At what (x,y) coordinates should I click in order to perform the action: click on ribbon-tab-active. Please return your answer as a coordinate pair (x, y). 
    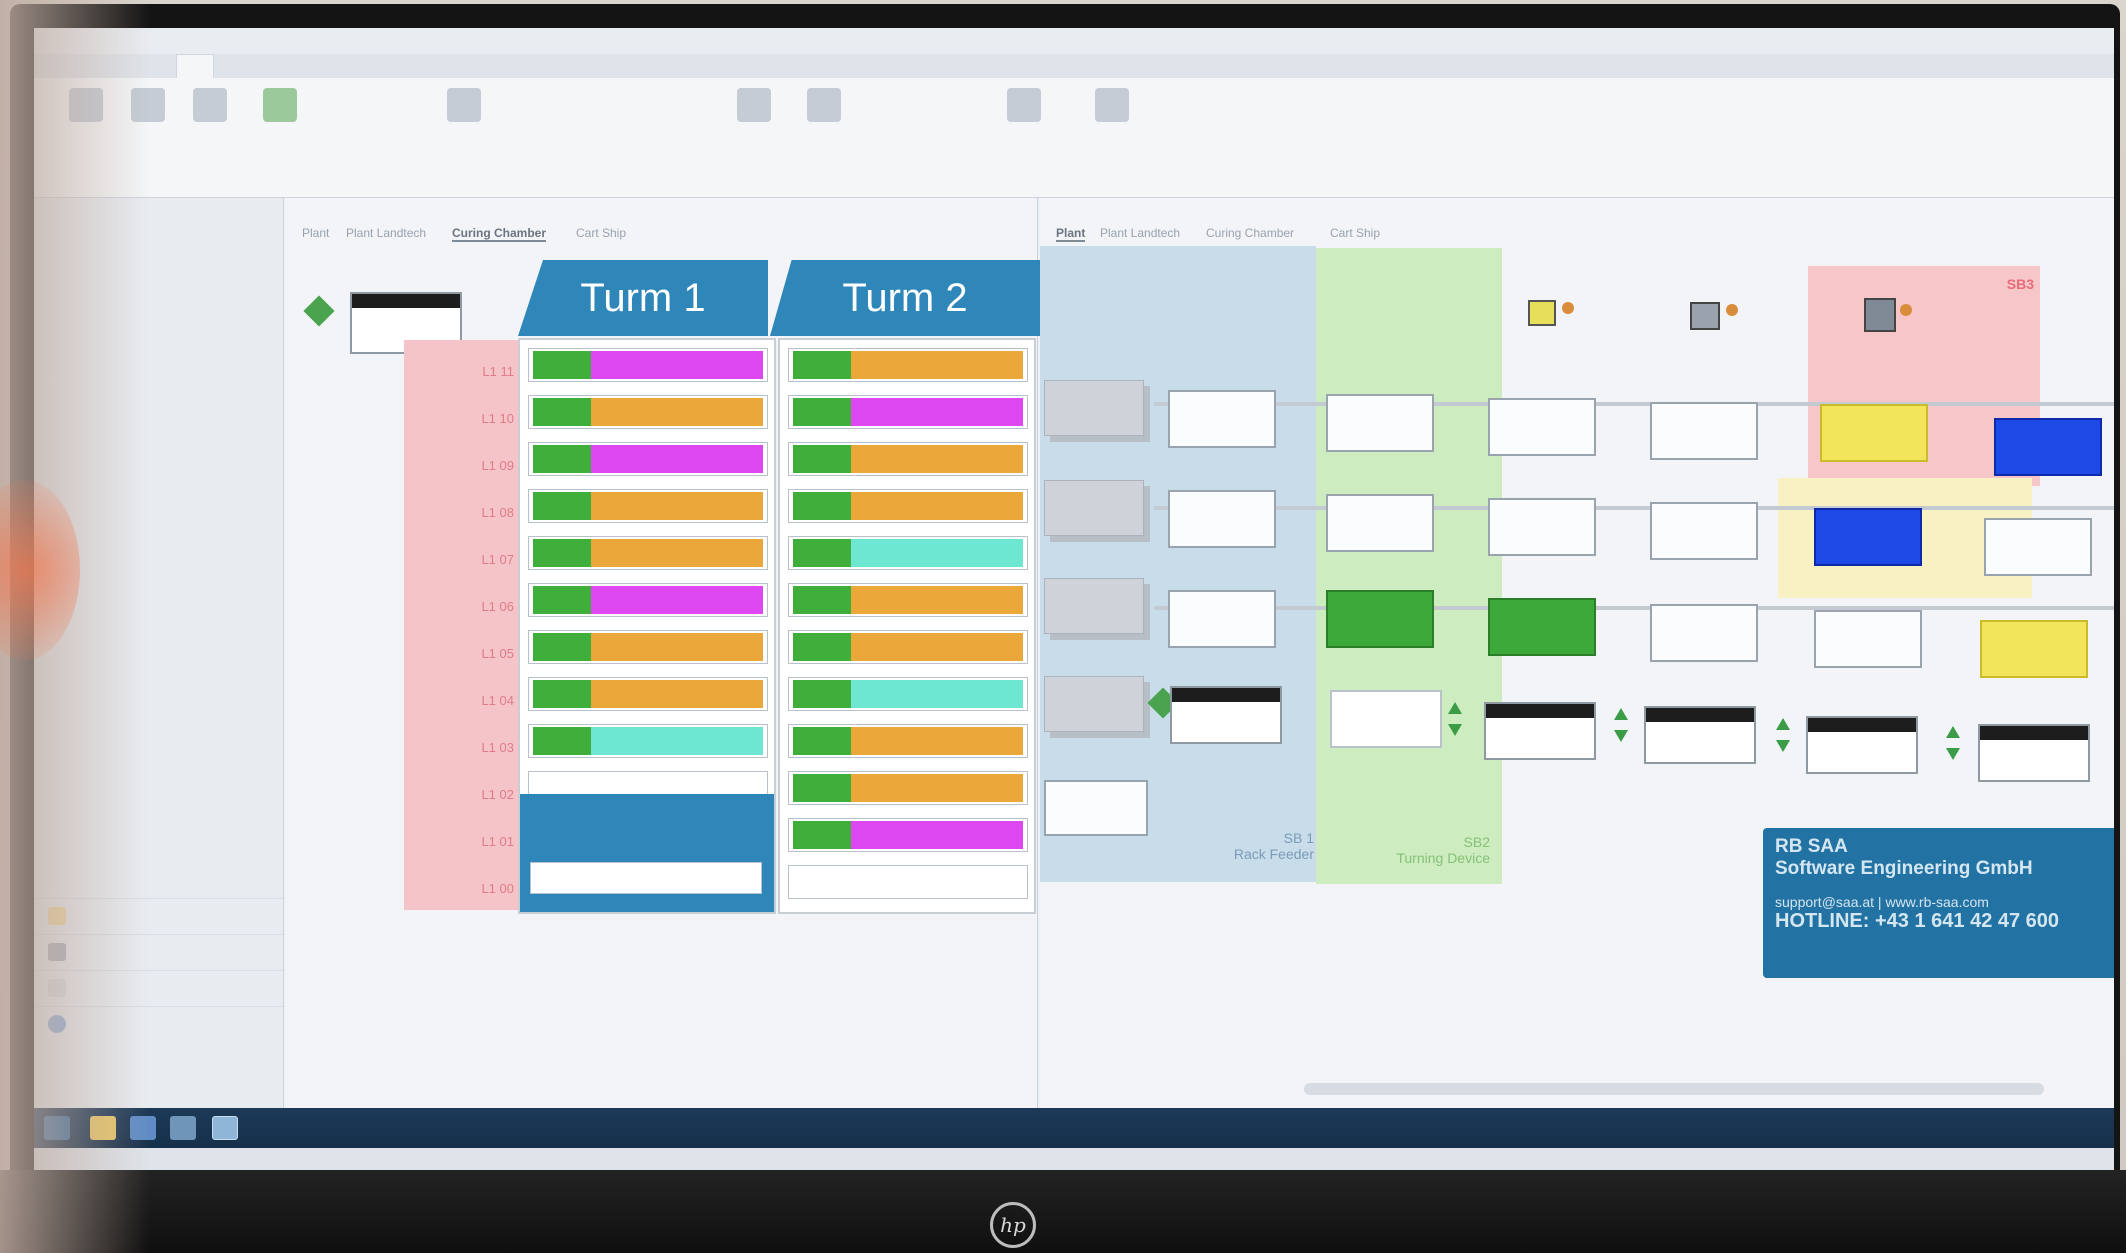
    Looking at the image, I should click on (195, 66).